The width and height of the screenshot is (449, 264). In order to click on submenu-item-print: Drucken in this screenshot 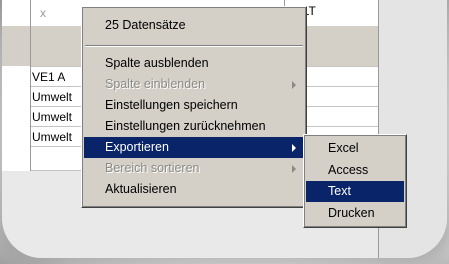, I will do `click(355, 213)`.